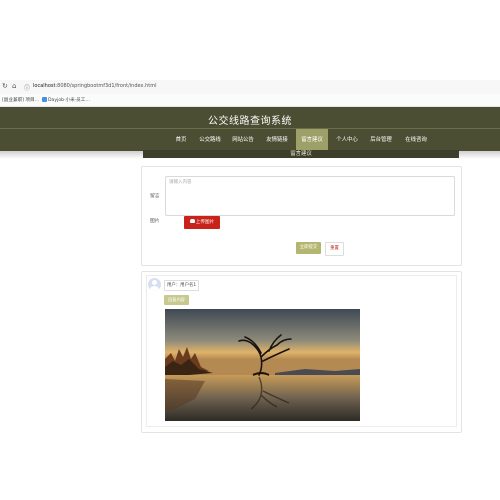  I want to click on site-title: 公交线路查询系统, so click(250, 121).